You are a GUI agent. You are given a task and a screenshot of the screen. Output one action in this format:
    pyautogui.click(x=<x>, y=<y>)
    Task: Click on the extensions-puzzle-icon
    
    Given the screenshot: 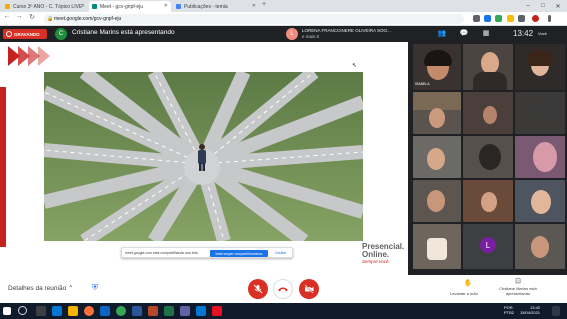 What is the action you would take?
    pyautogui.click(x=521, y=18)
    